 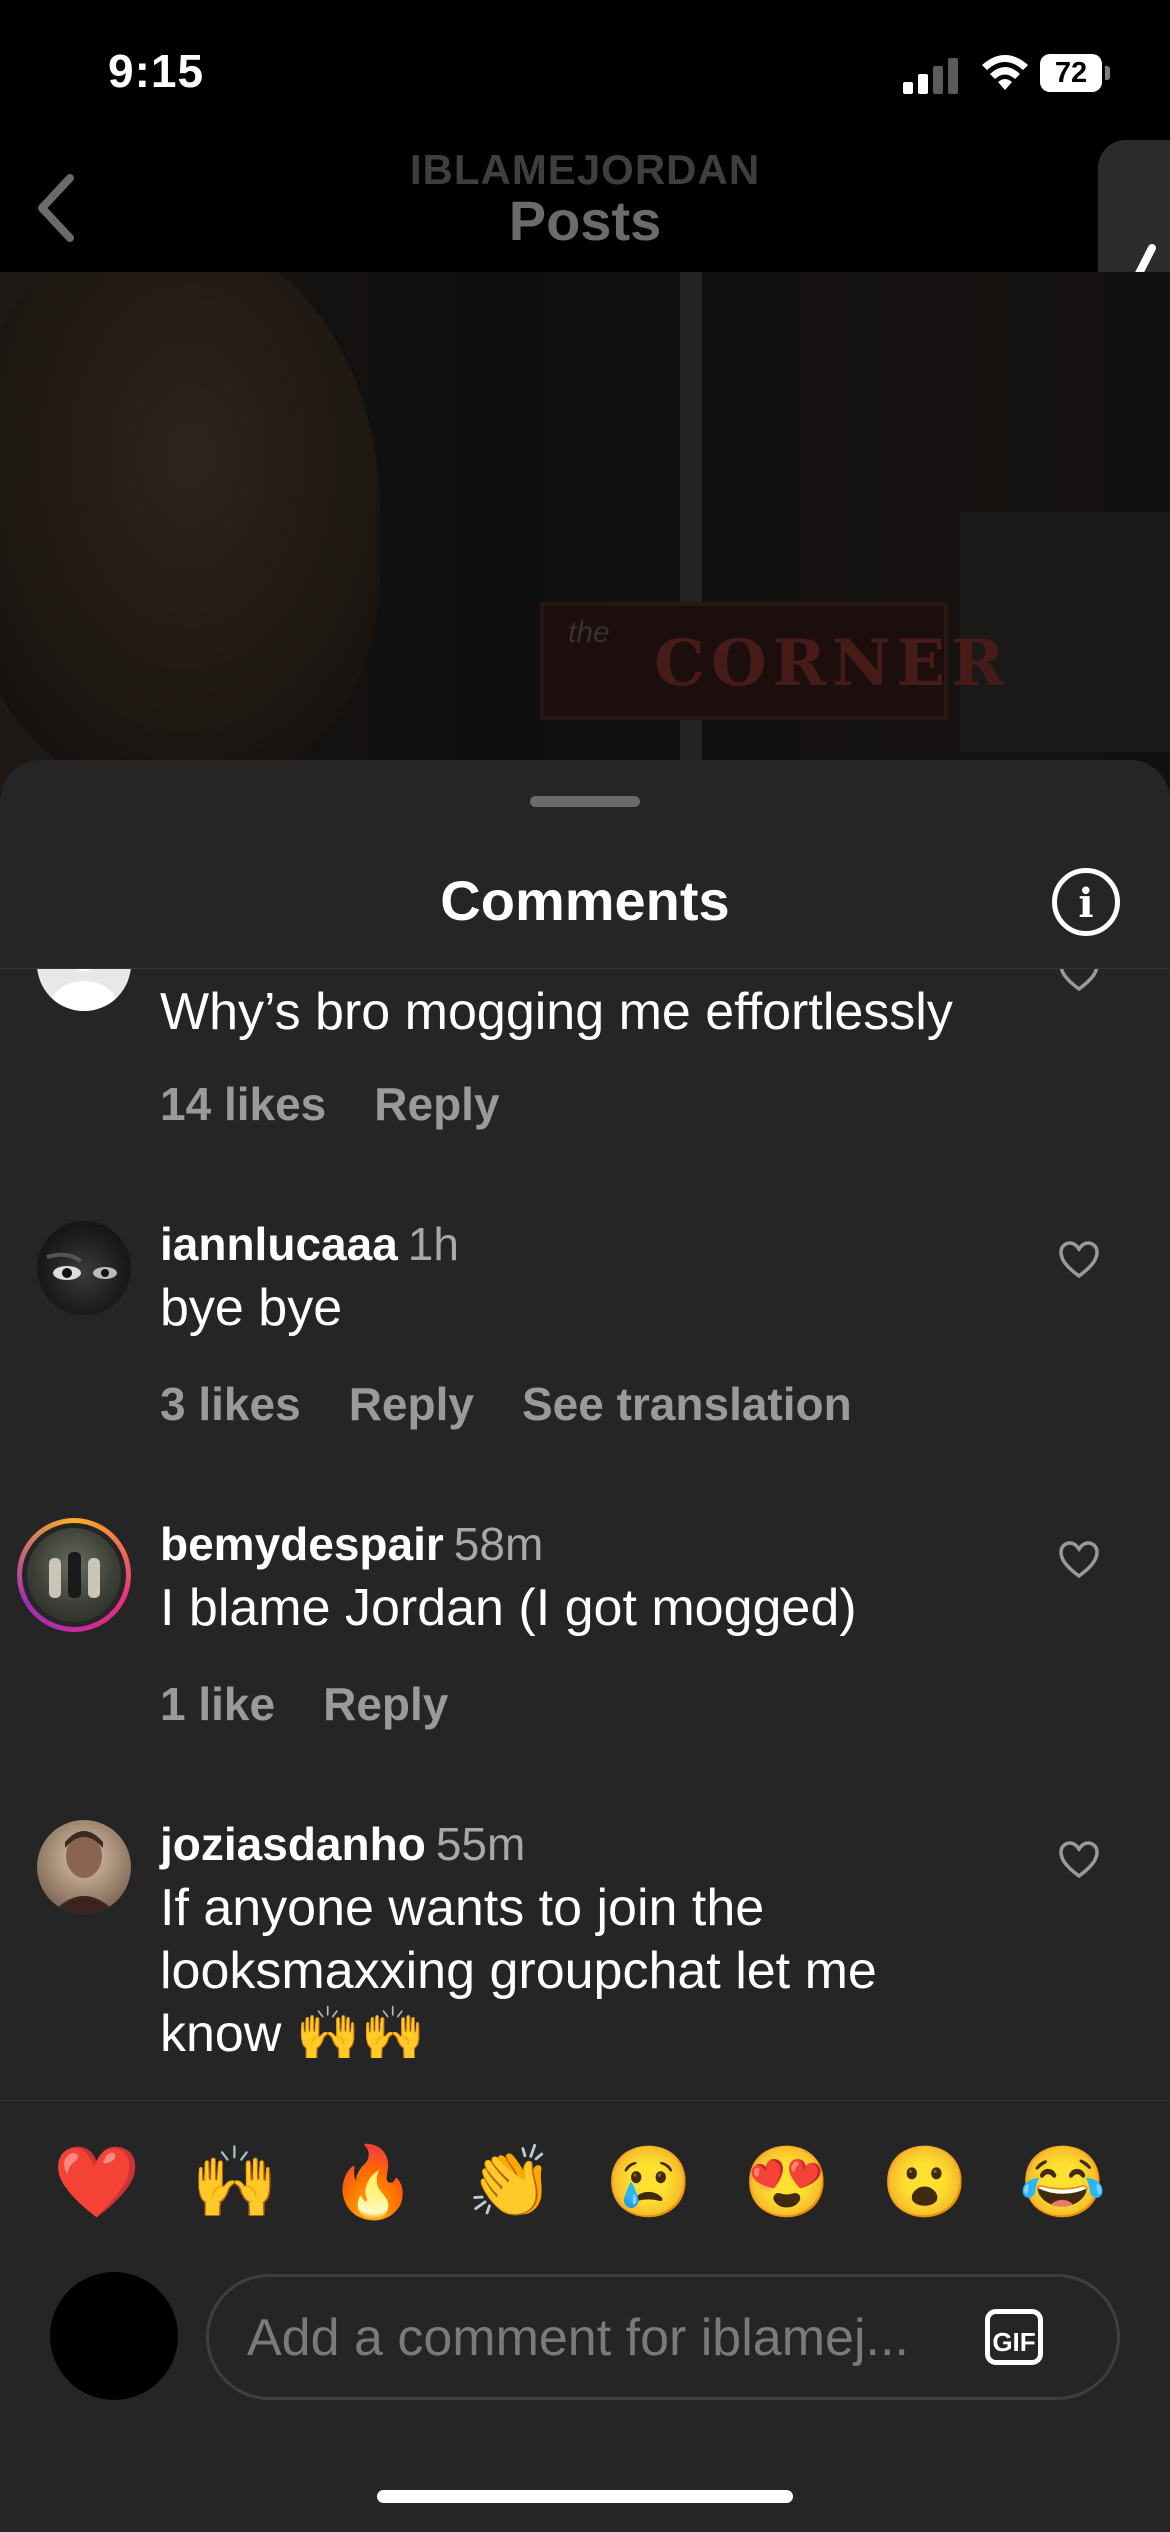 I want to click on heart-icon, so click(x=1079, y=1861).